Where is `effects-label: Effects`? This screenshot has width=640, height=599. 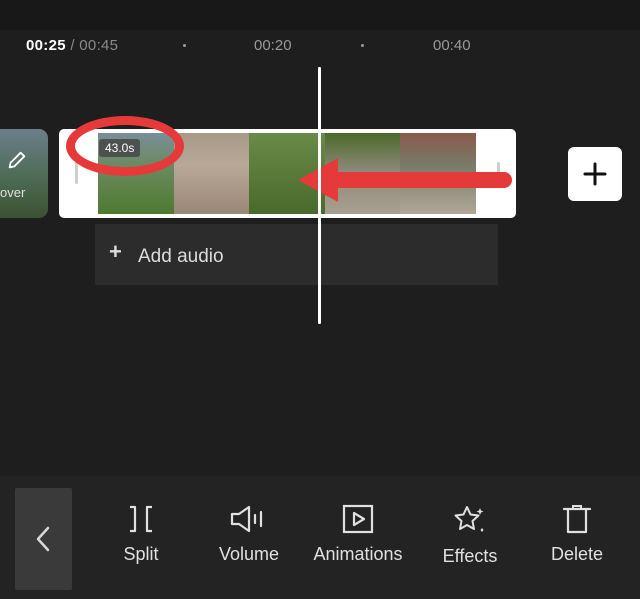
effects-label: Effects is located at coordinates (470, 556).